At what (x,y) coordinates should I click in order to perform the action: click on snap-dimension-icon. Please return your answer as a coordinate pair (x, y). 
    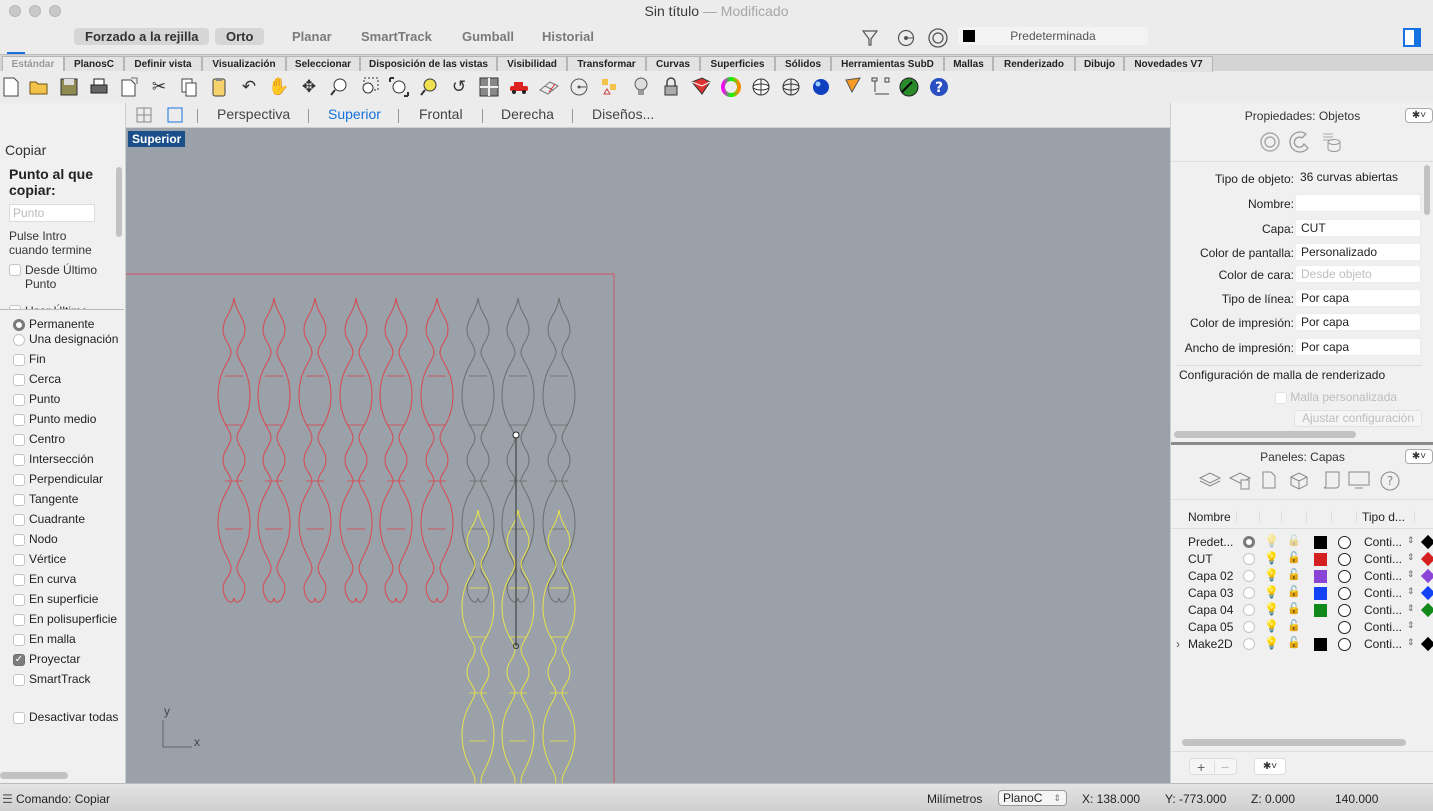
    Looking at the image, I should click on (881, 87).